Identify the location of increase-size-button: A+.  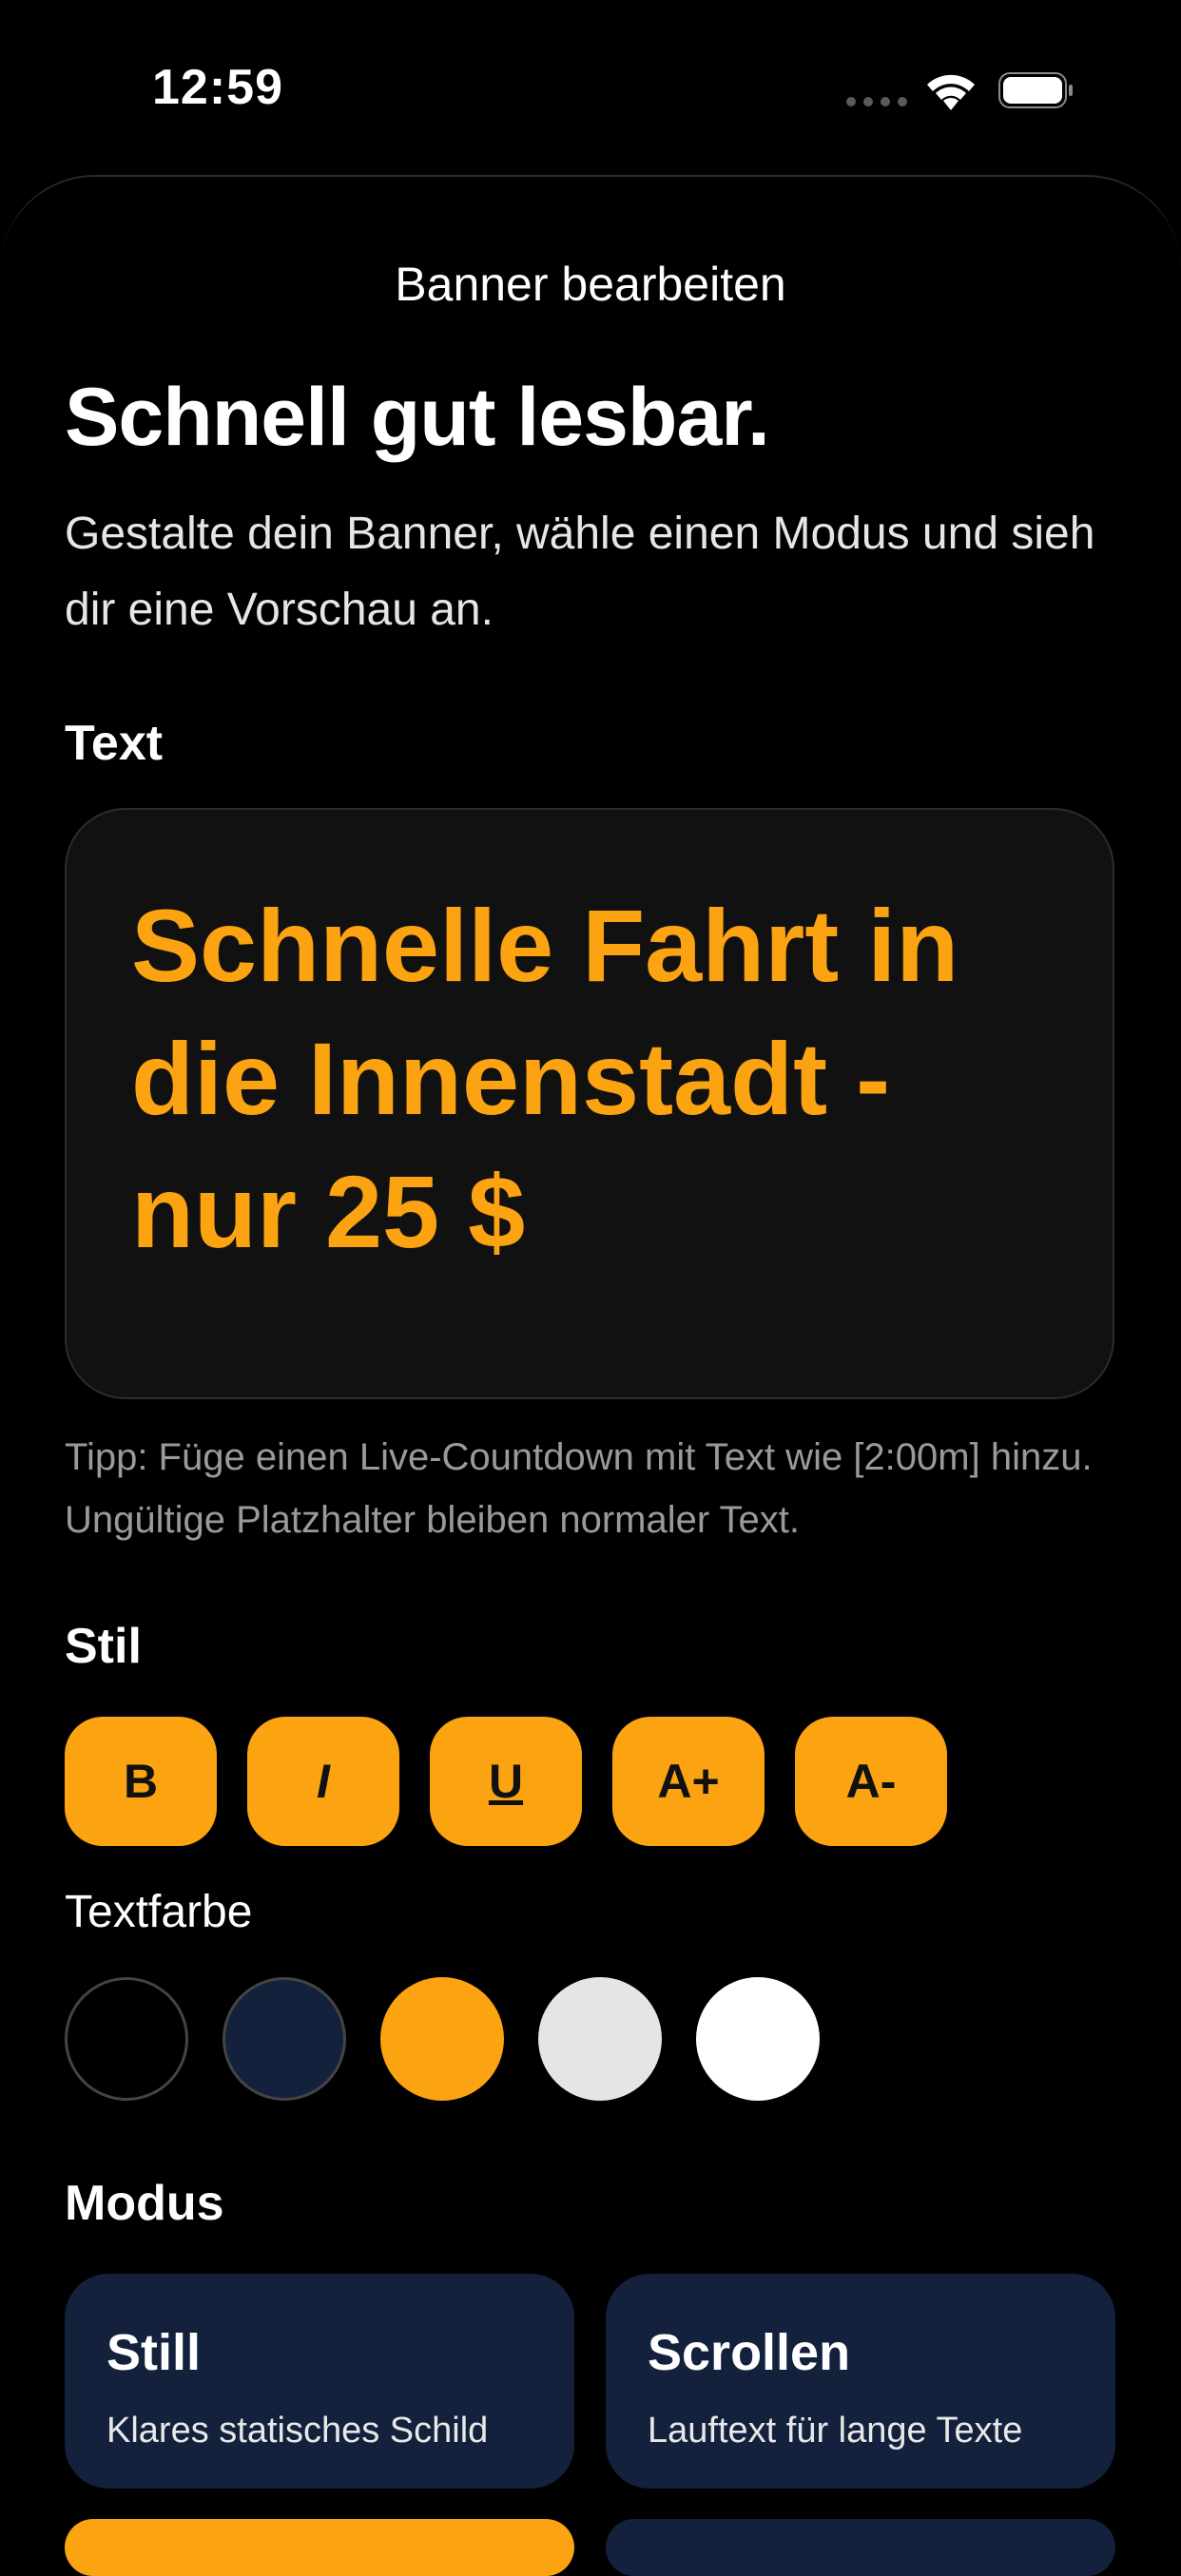
(688, 1781).